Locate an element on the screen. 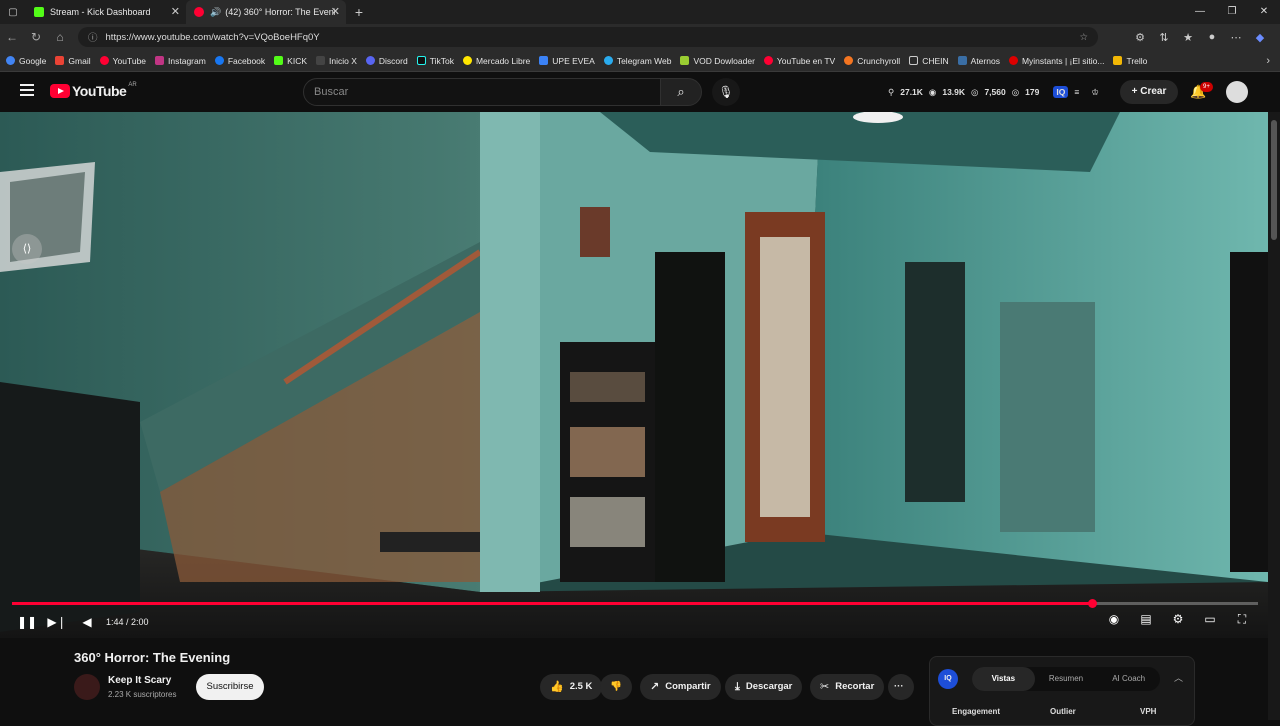  avatar is located at coordinates (1237, 92).